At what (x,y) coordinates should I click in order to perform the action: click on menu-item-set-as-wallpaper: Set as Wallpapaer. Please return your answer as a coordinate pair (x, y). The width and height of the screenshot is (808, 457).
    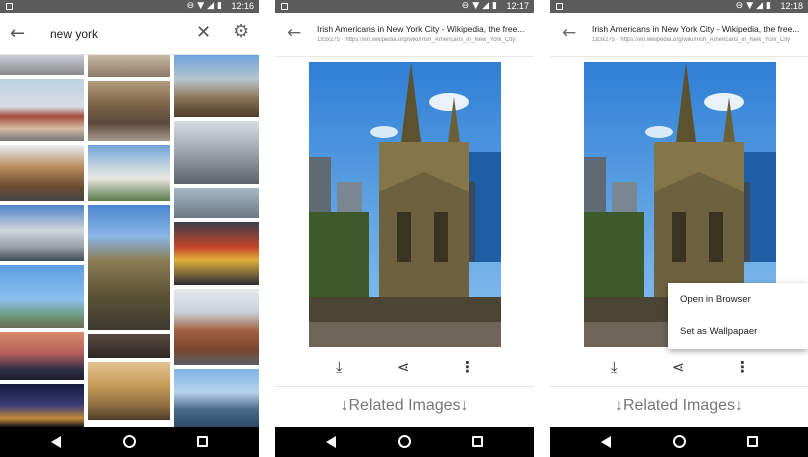
    Looking at the image, I should click on (718, 331).